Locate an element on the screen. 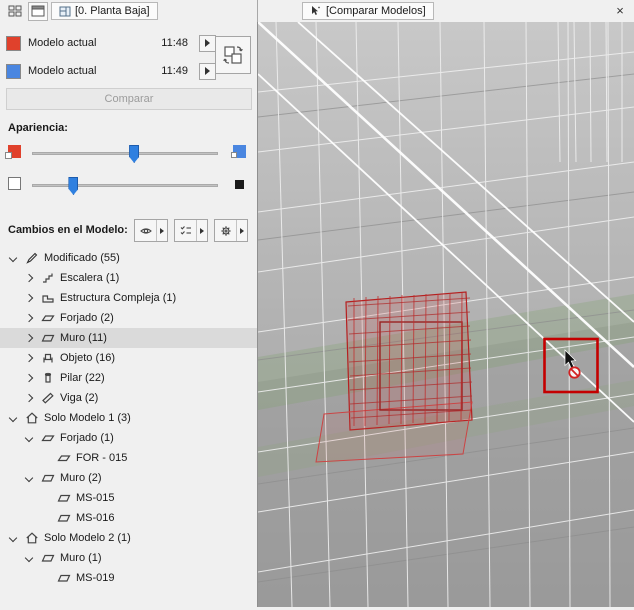 The width and height of the screenshot is (634, 610). list-filter-icon is located at coordinates (185, 230).